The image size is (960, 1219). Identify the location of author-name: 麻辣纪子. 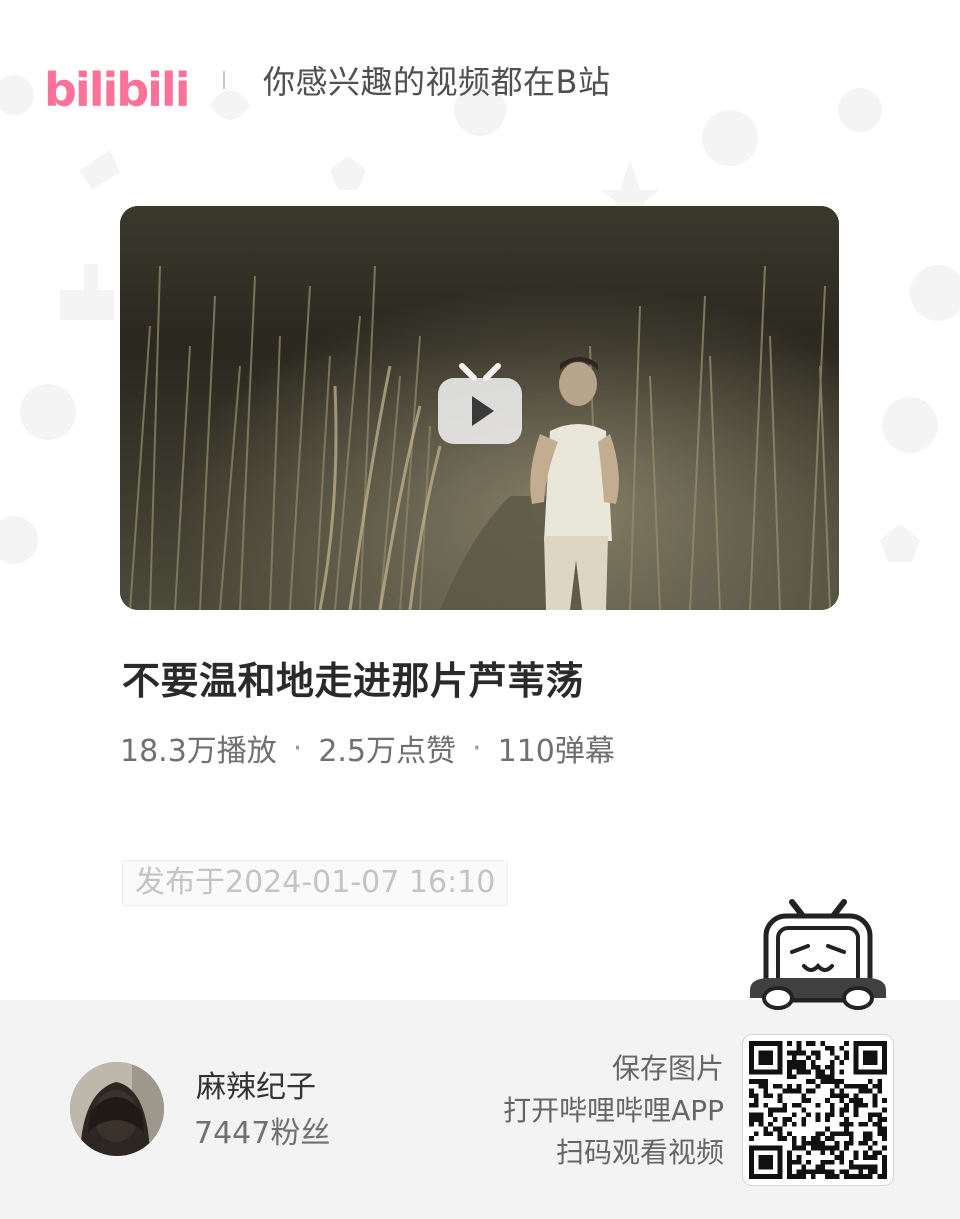
(256, 1084).